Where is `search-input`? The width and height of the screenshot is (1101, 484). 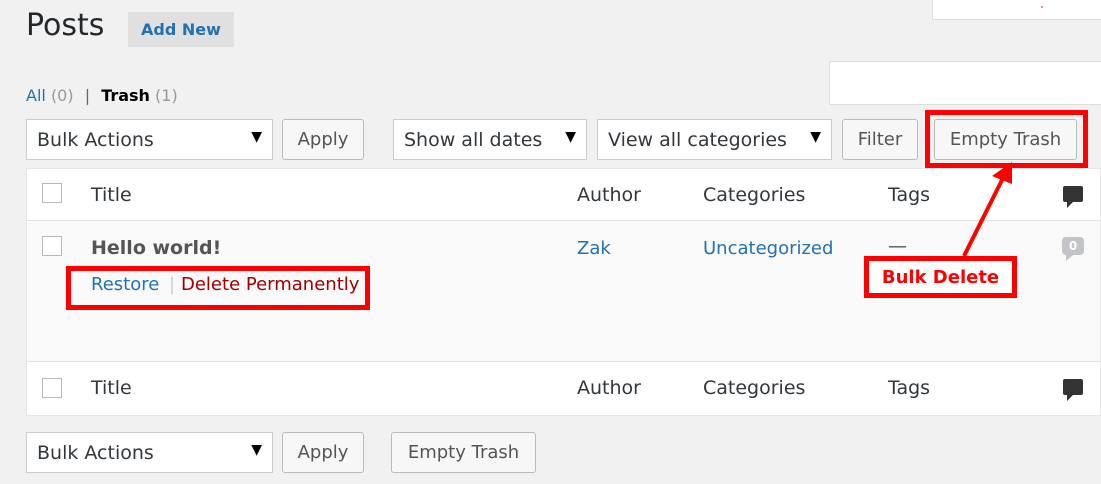 search-input is located at coordinates (965, 83).